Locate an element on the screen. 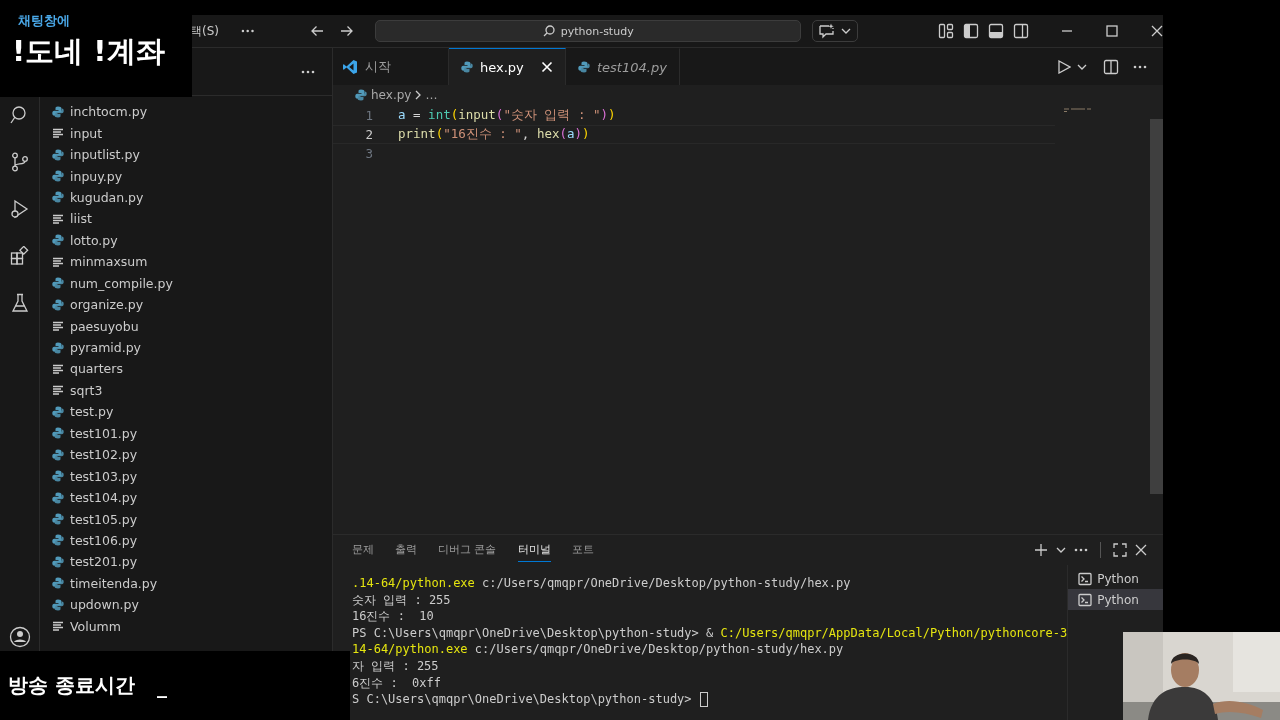  search-field: python-study is located at coordinates (588, 31).